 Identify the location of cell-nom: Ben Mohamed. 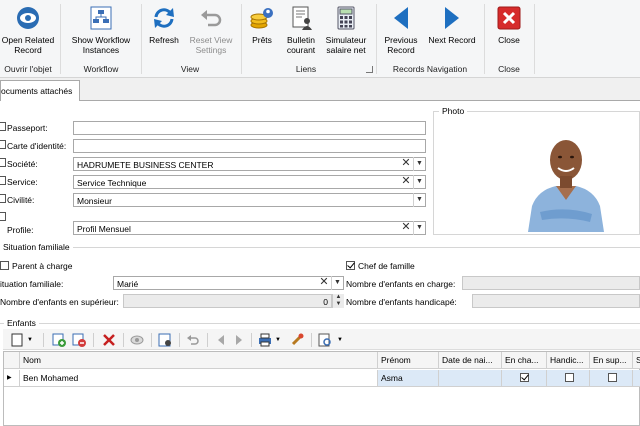
(199, 378).